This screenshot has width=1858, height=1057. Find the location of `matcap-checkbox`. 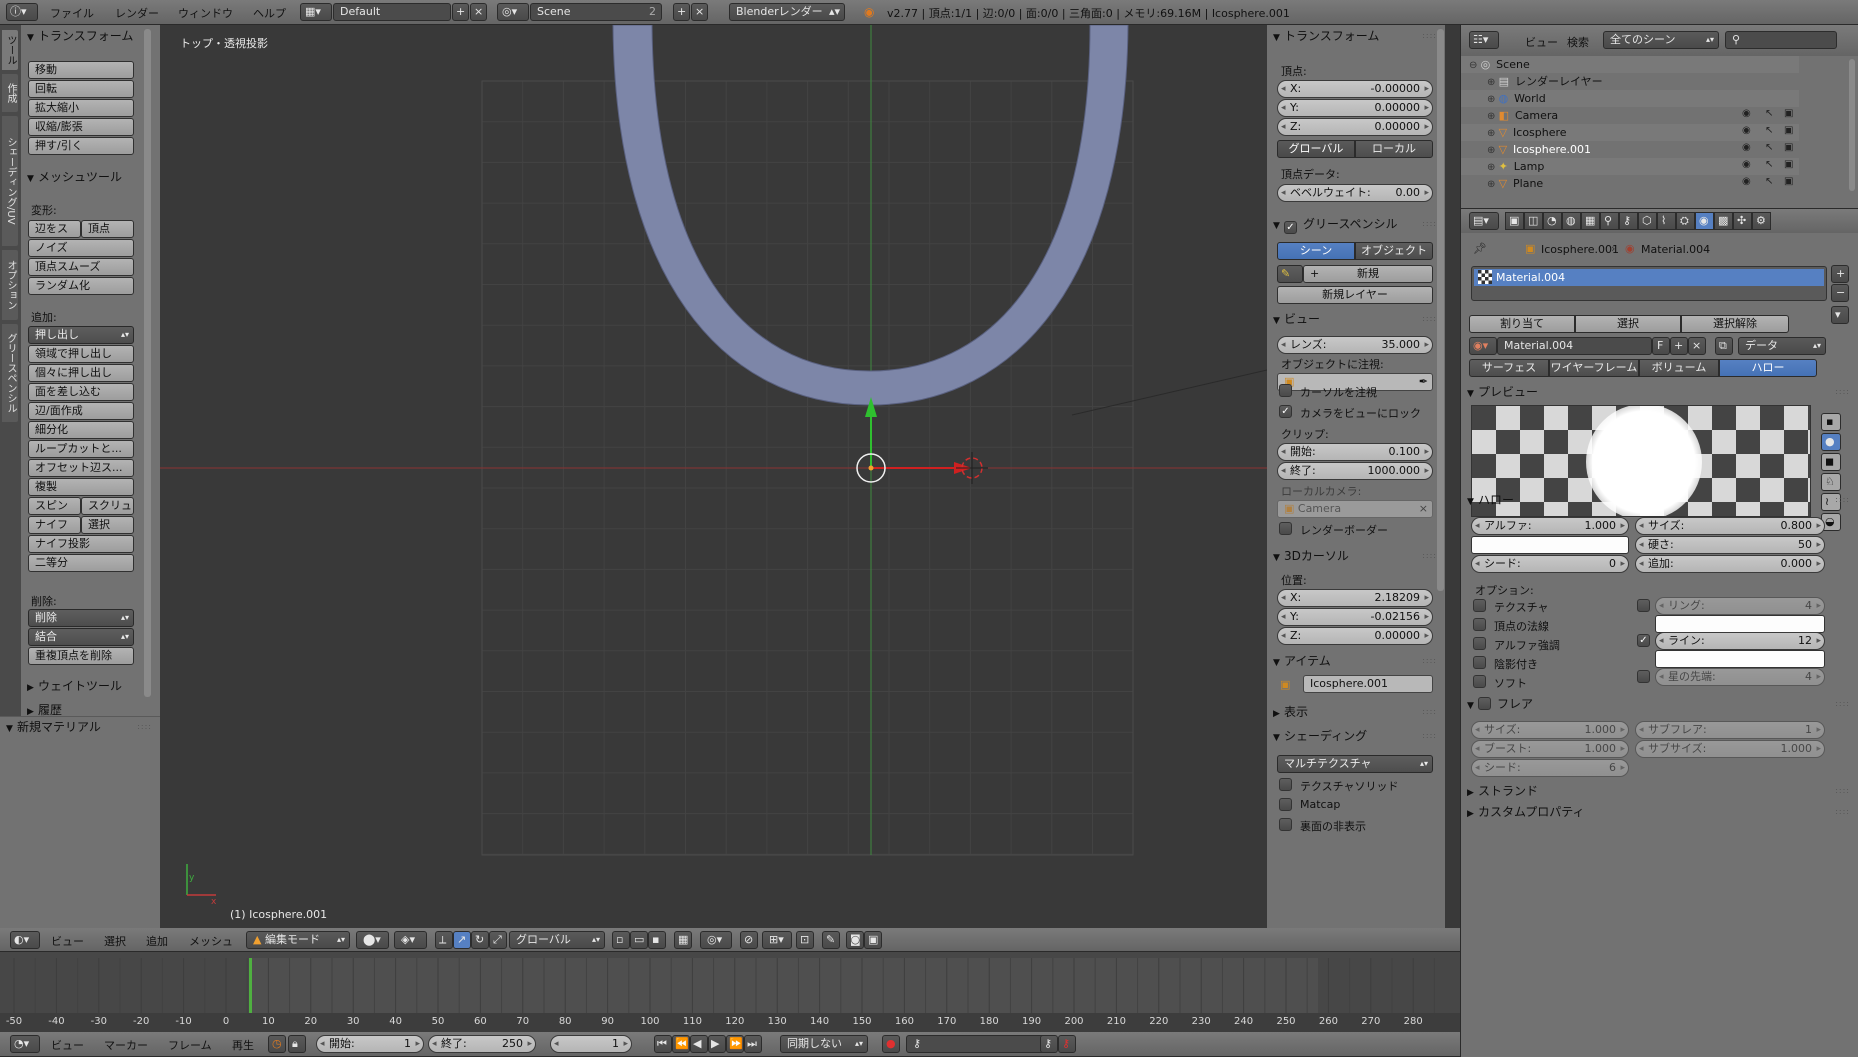

matcap-checkbox is located at coordinates (1285, 804).